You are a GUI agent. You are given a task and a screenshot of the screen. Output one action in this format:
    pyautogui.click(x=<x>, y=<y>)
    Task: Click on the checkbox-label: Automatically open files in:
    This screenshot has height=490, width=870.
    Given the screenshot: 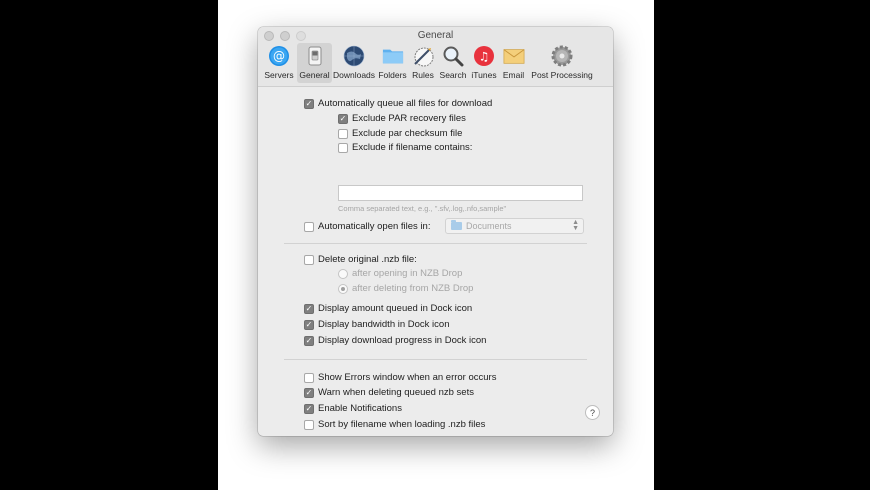 What is the action you would take?
    pyautogui.click(x=374, y=226)
    